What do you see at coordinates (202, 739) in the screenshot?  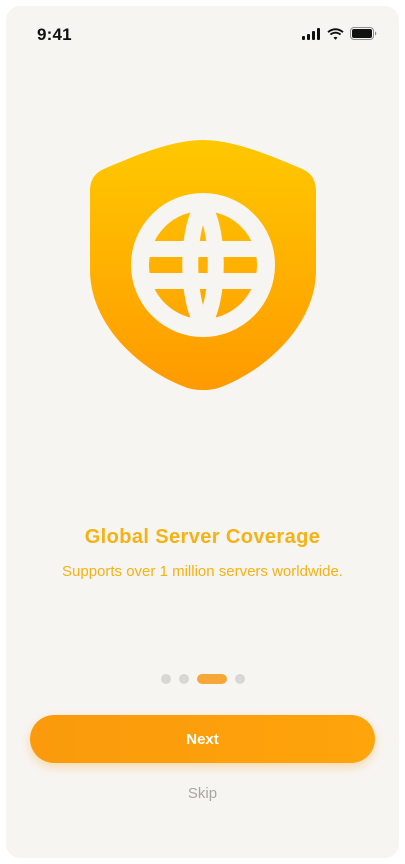 I see `next-button: Next` at bounding box center [202, 739].